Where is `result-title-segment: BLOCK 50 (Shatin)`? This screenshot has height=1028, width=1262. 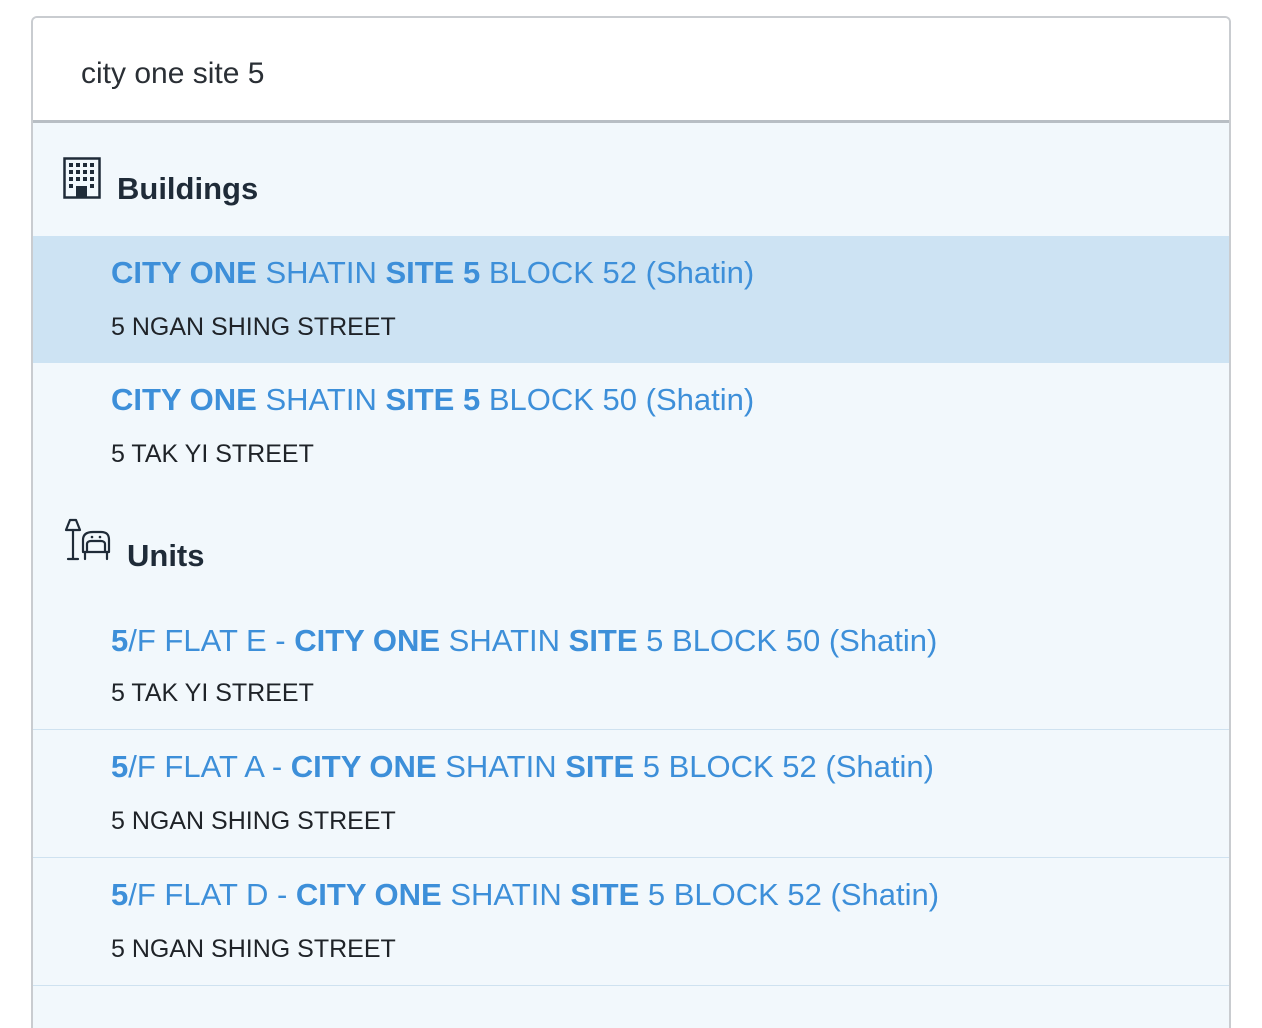
result-title-segment: BLOCK 50 (Shatin) is located at coordinates (617, 399).